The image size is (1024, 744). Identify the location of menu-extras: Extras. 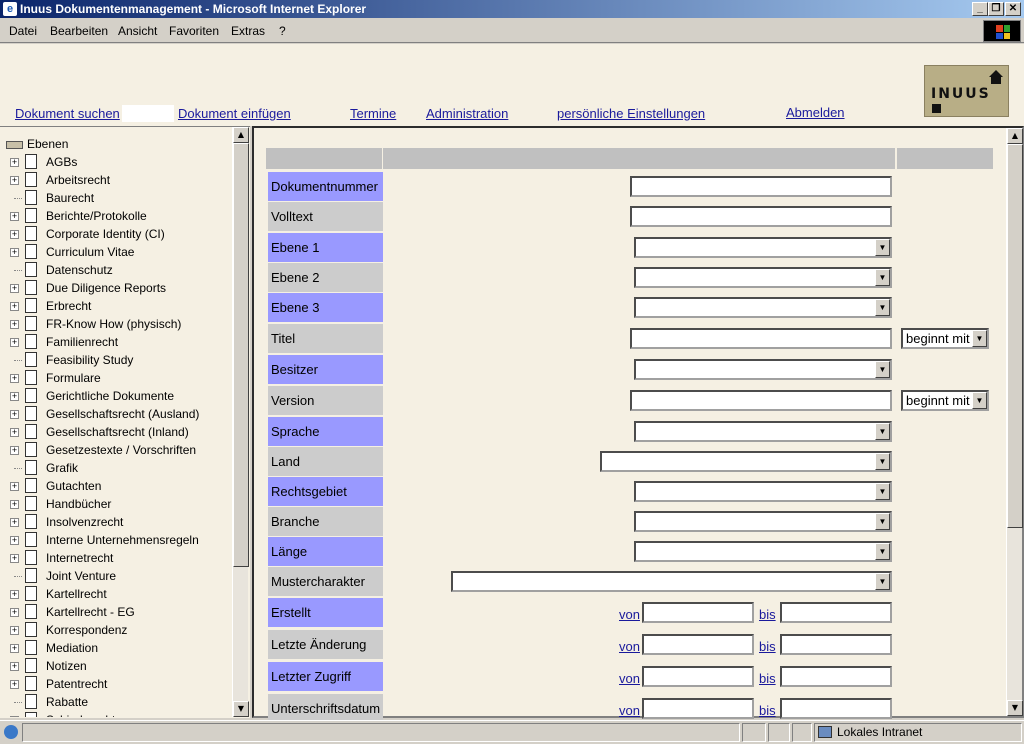
(248, 31).